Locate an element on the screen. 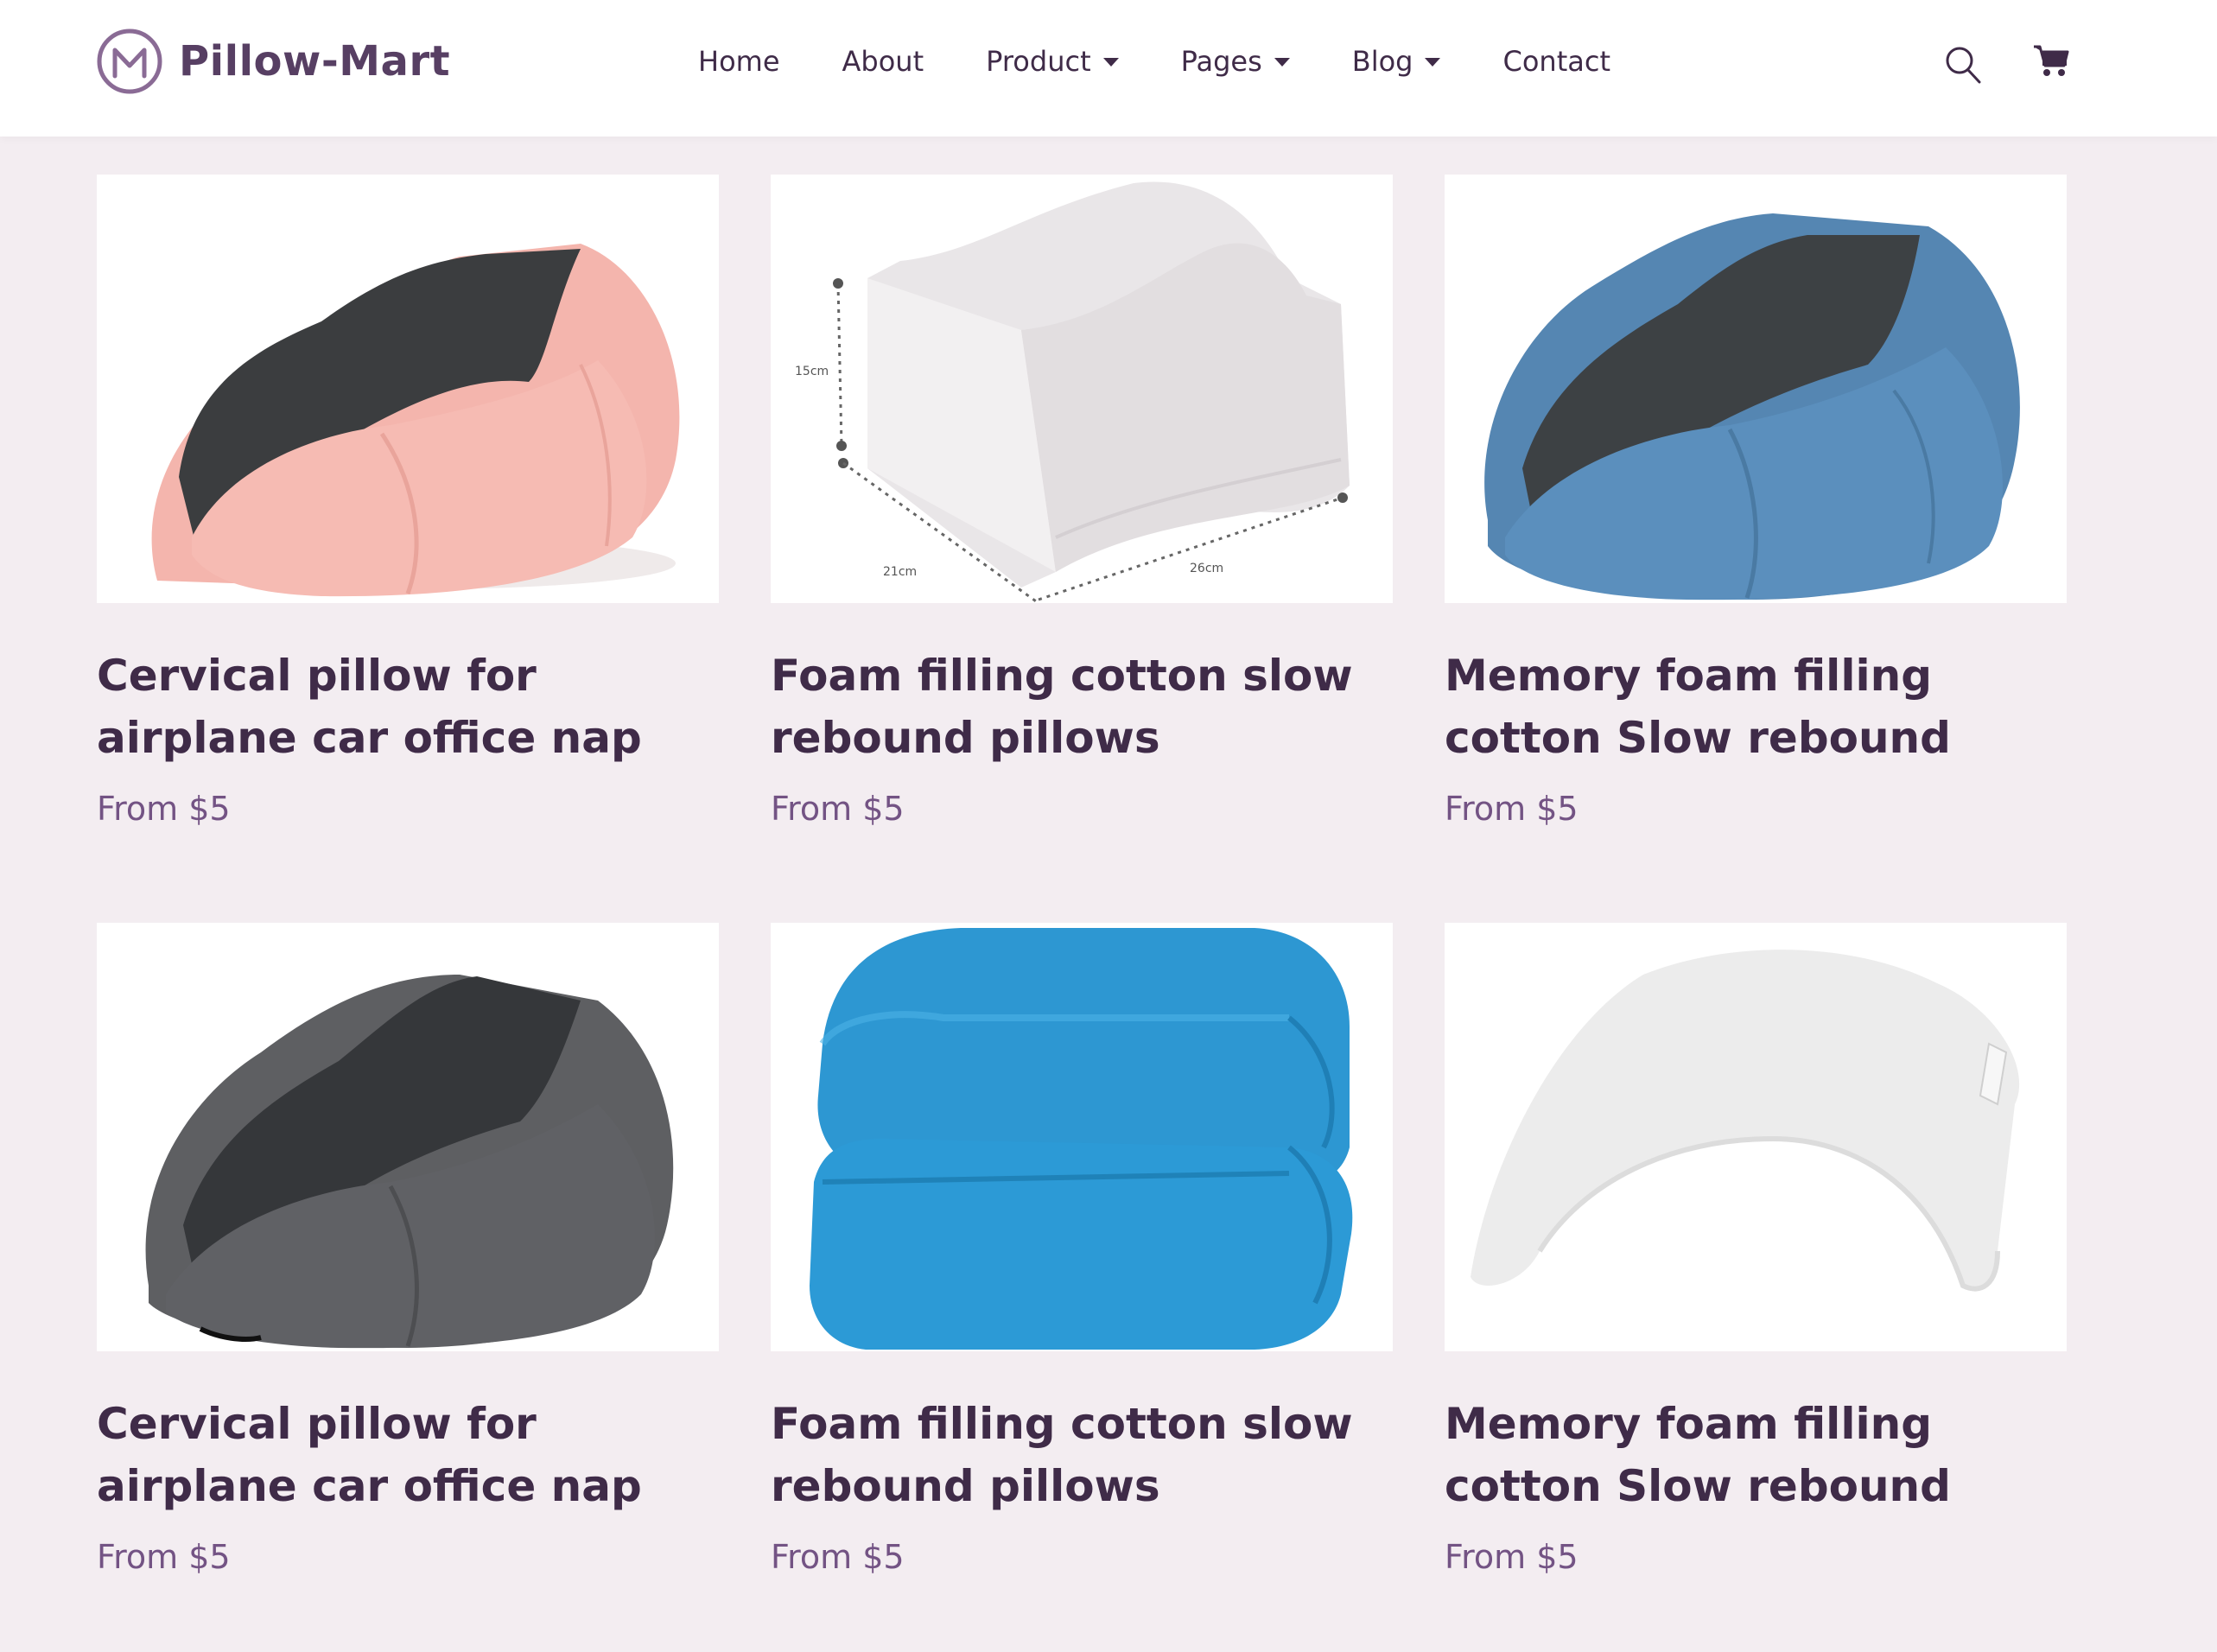 The image size is (2217, 1652). nav-item-label: Pages is located at coordinates (1221, 61).